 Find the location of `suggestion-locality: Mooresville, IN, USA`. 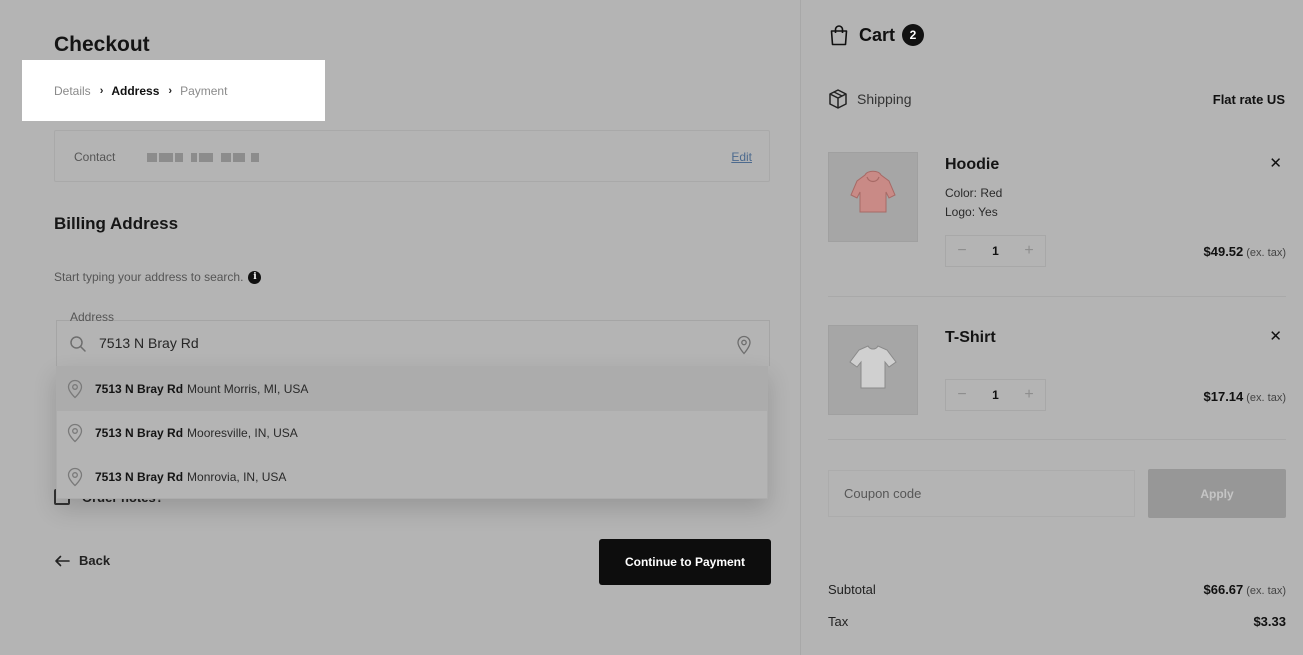

suggestion-locality: Mooresville, IN, USA is located at coordinates (242, 433).